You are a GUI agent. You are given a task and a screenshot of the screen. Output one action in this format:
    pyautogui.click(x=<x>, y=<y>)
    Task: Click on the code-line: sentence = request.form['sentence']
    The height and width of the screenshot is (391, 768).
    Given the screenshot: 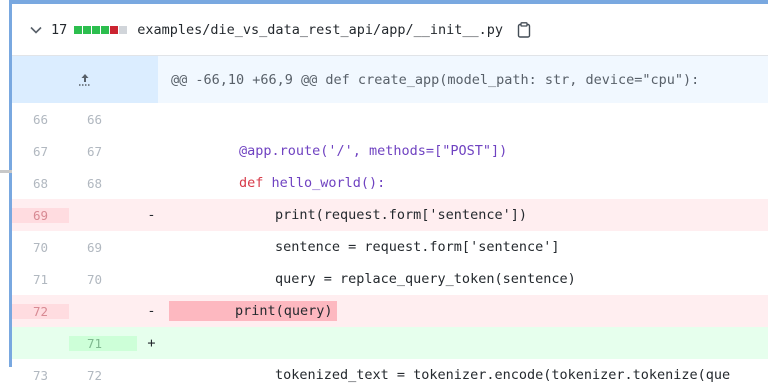 What is the action you would take?
    pyautogui.click(x=417, y=247)
    